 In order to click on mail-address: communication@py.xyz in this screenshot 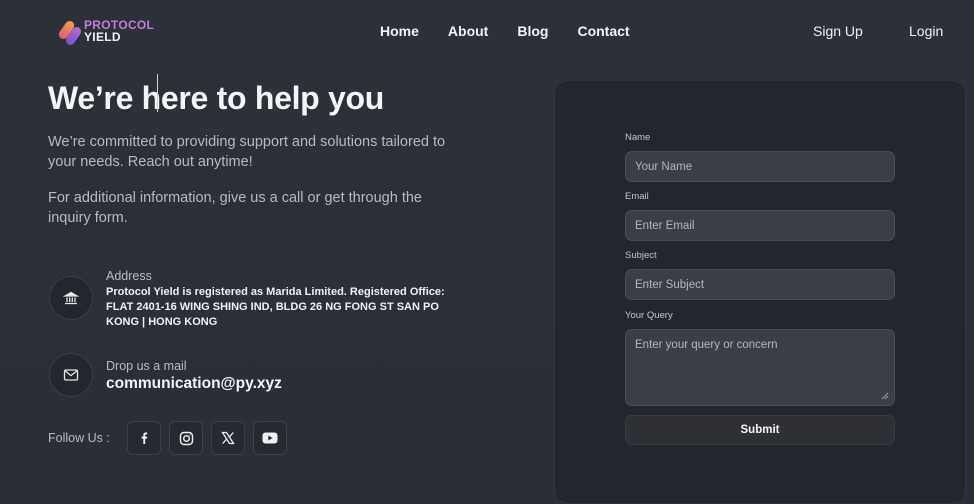, I will do `click(194, 384)`.